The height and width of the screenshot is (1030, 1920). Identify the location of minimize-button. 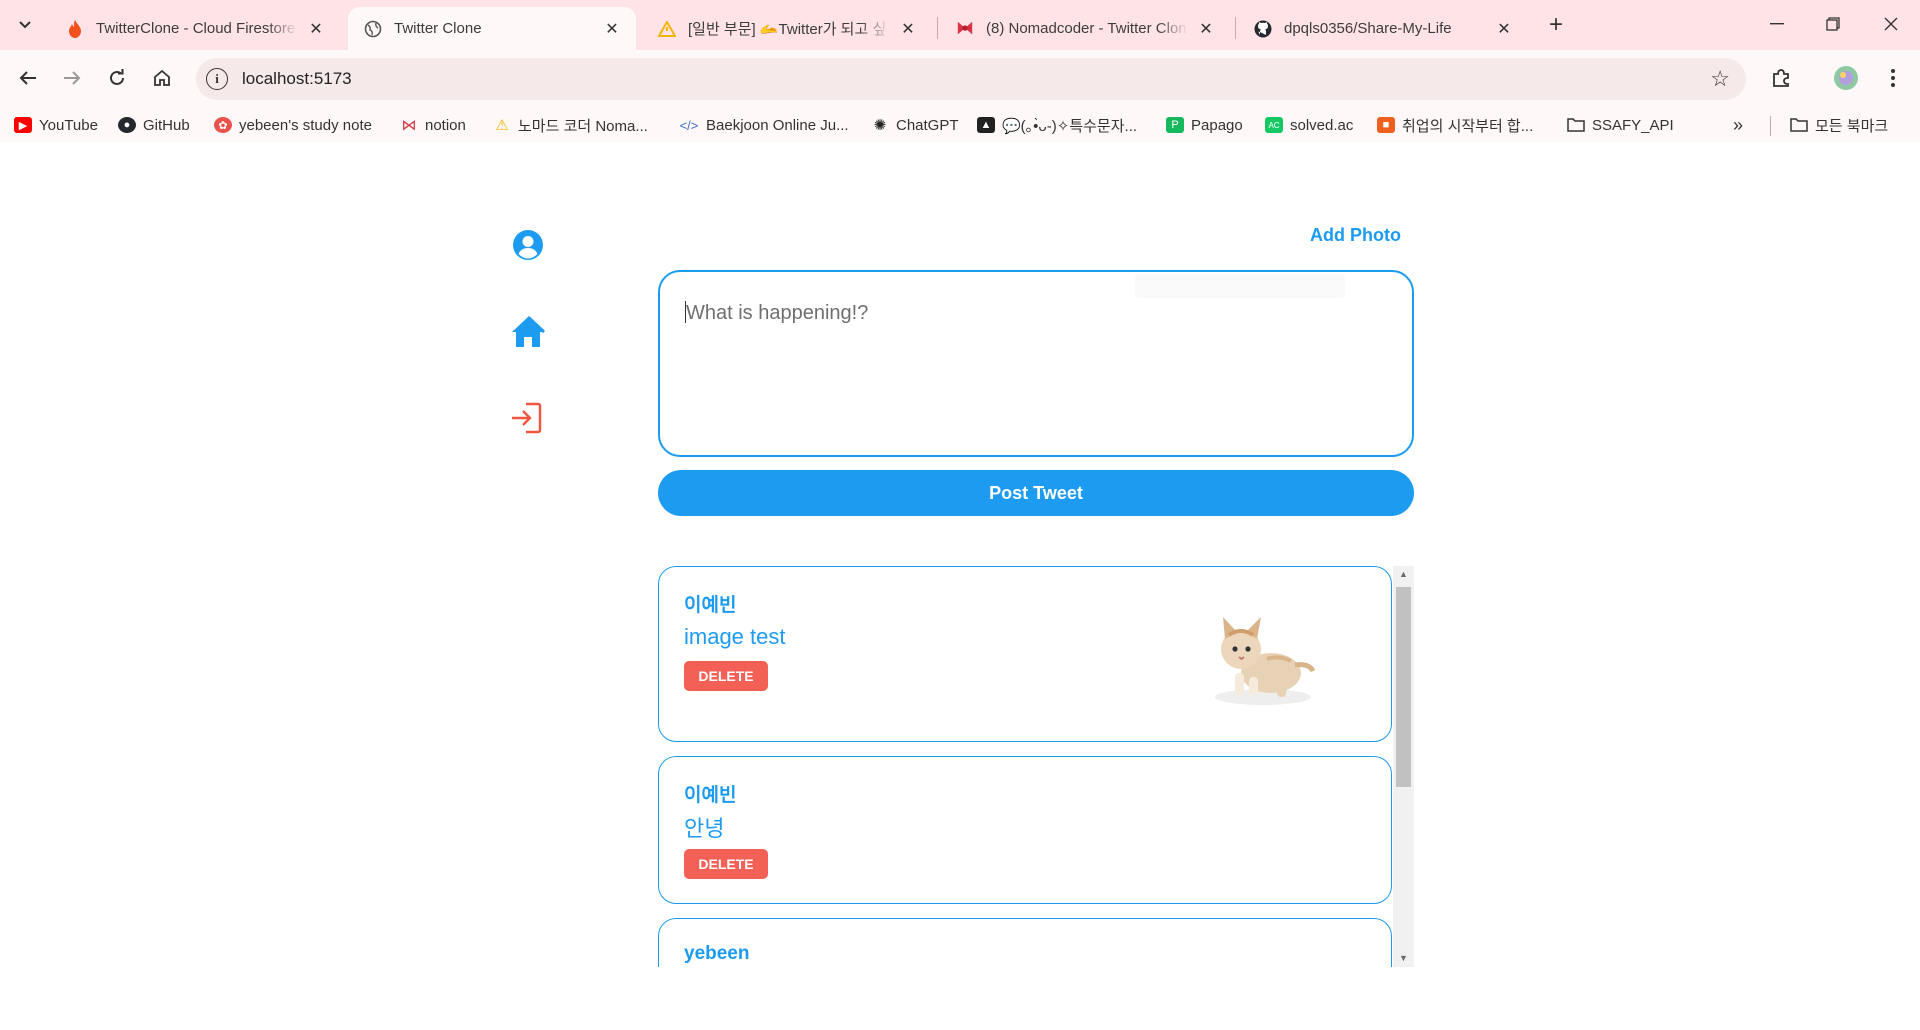
(1777, 24).